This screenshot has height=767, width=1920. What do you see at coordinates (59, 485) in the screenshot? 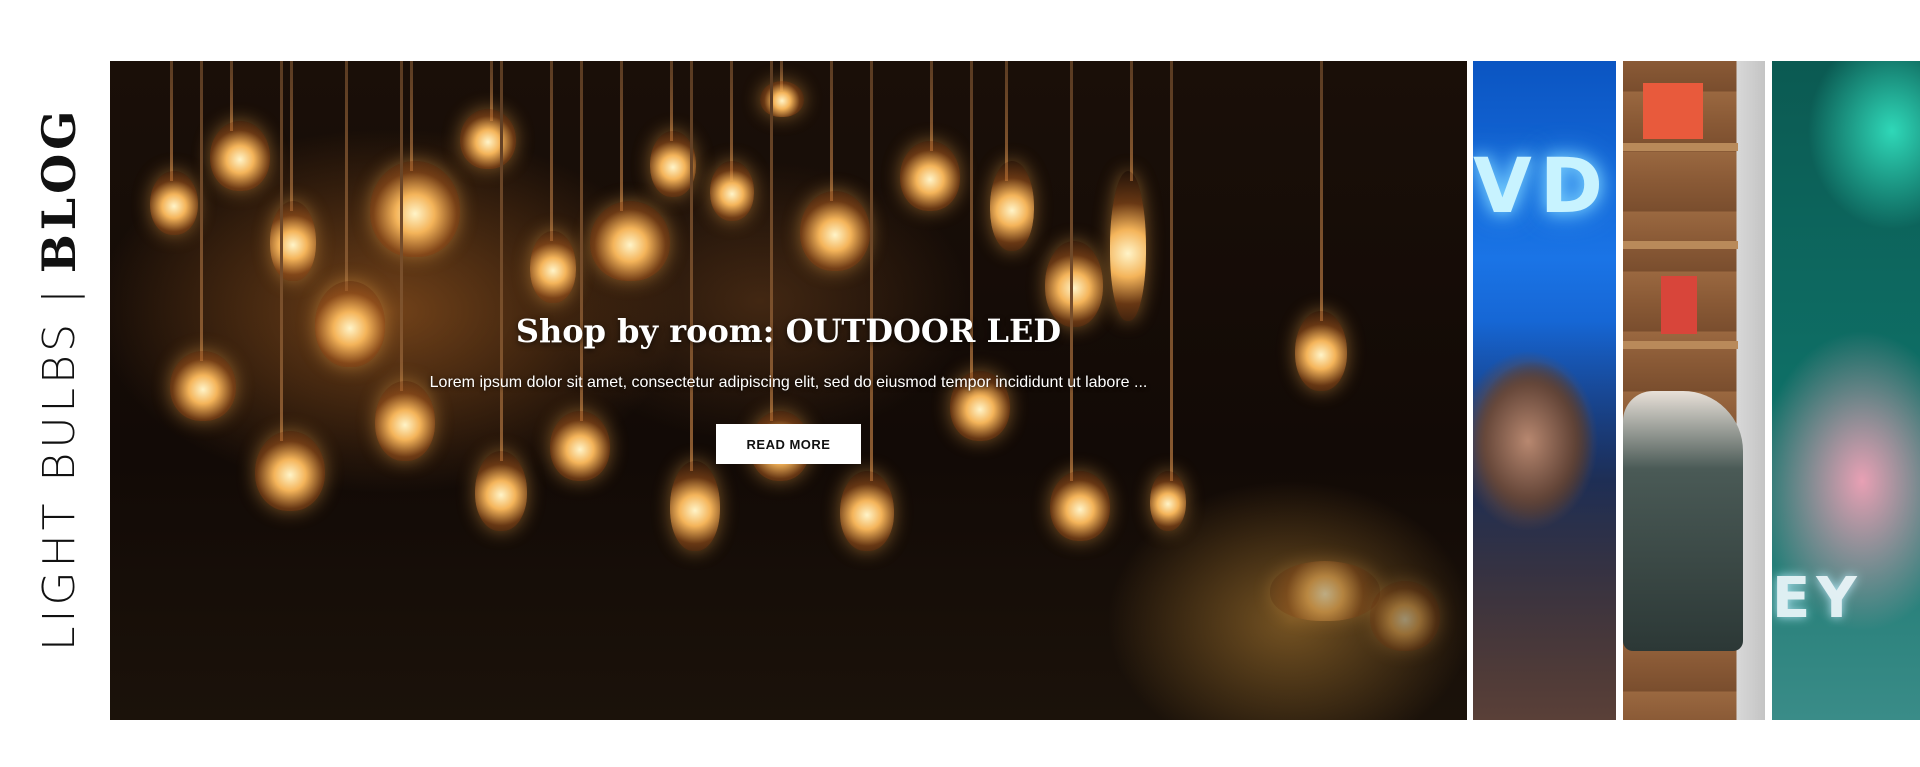
I see `section-title-light: LIGHT BULBS` at bounding box center [59, 485].